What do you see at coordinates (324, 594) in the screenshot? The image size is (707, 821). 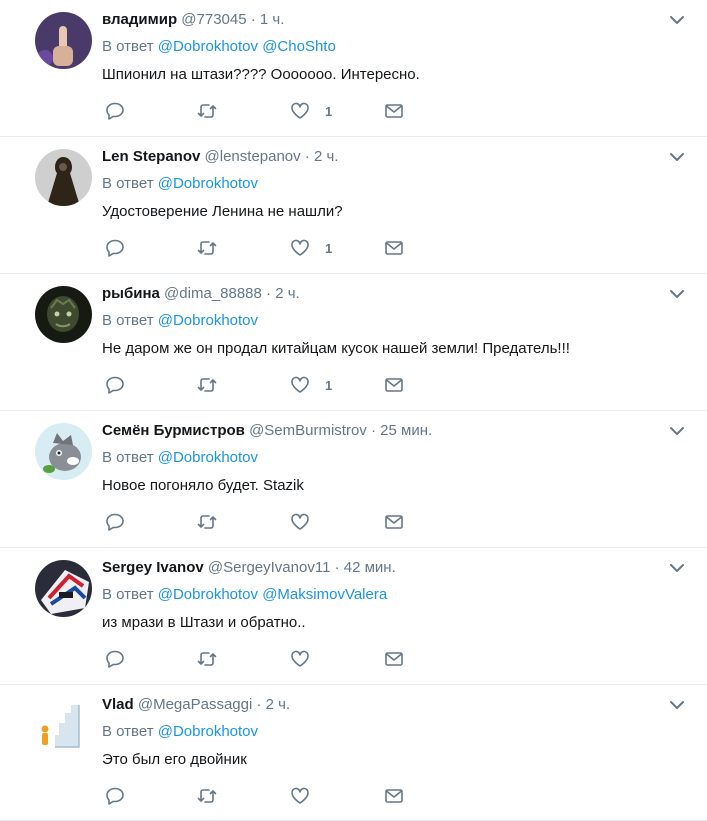 I see `mention-link: @MaksimovValera` at bounding box center [324, 594].